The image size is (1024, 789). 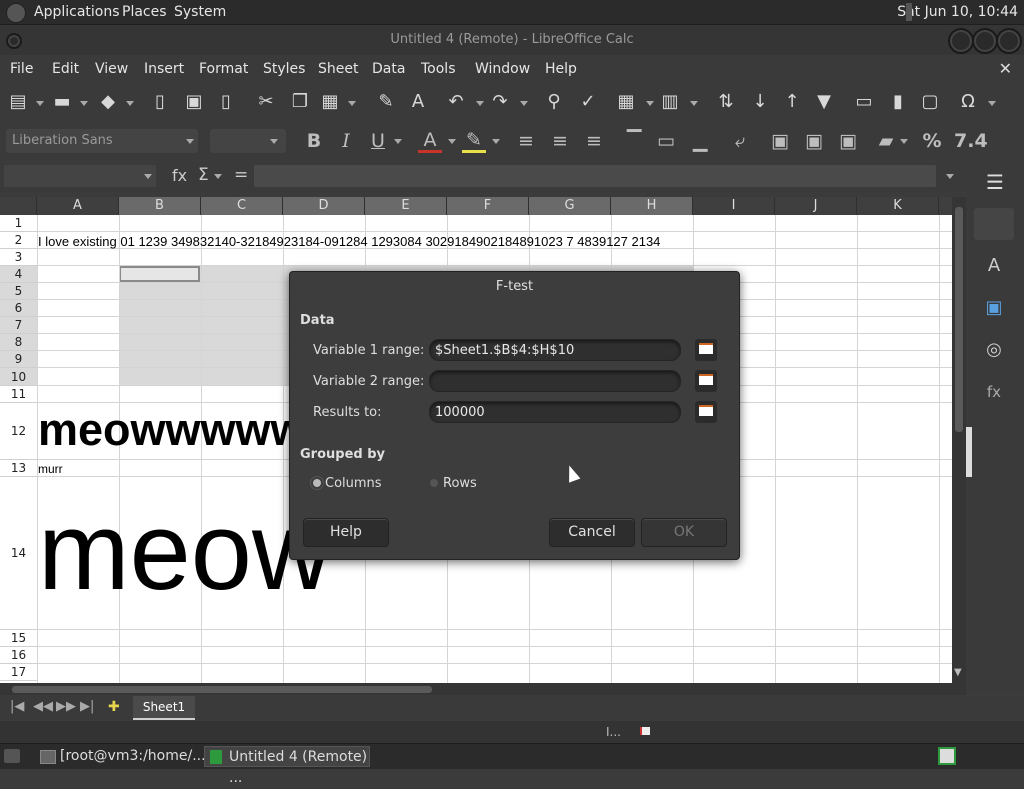 I want to click on gnome-foot-icon, so click(x=16, y=13).